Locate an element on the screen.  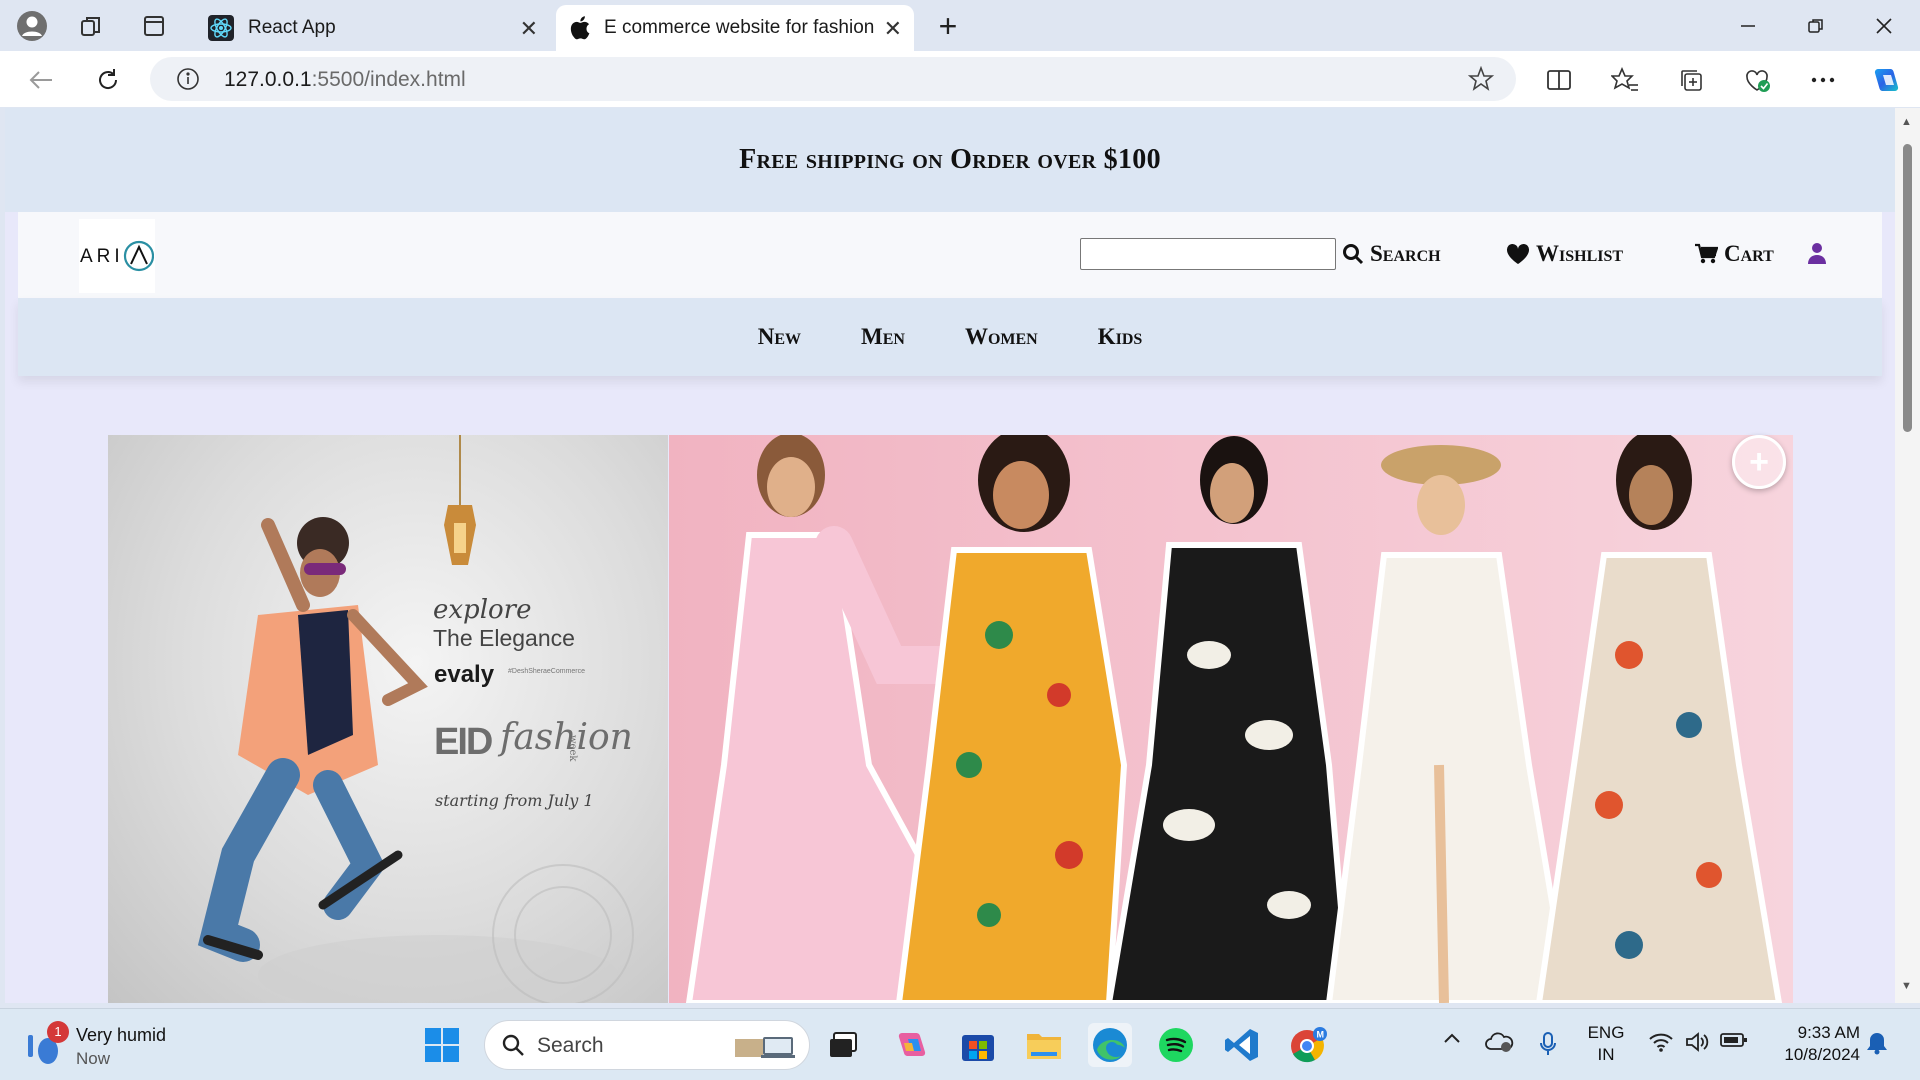
site-info-icon is located at coordinates (188, 79).